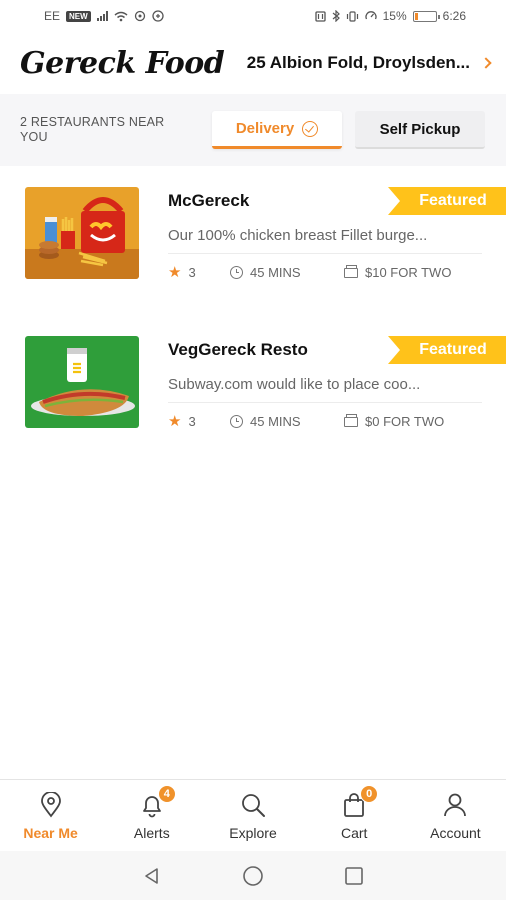 This screenshot has width=506, height=900. I want to click on home-icon, so click(253, 876).